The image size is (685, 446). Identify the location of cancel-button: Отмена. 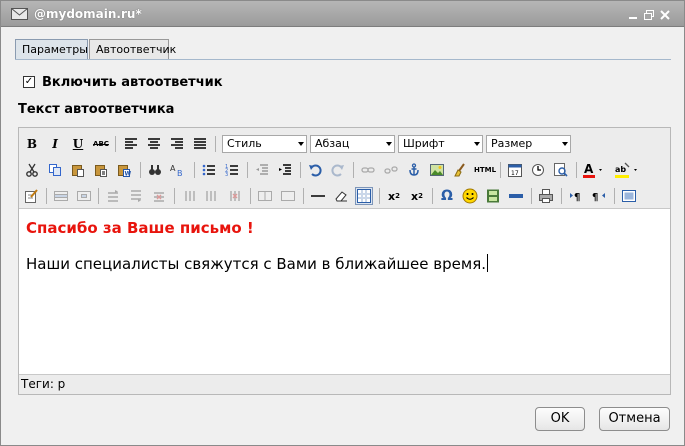
(634, 419).